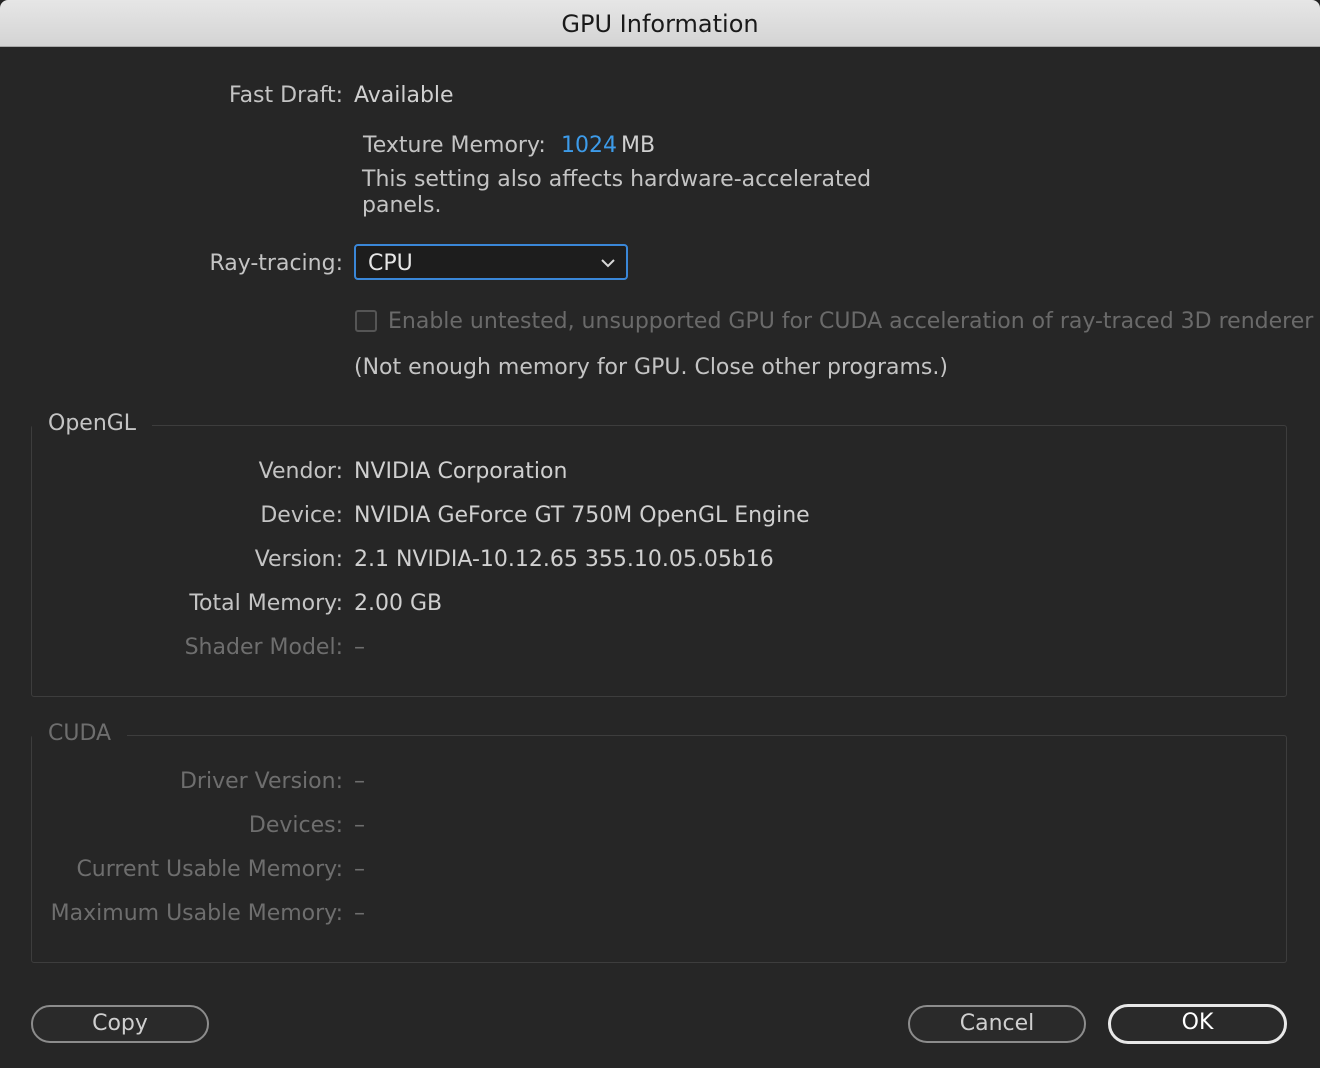 This screenshot has height=1068, width=1320. What do you see at coordinates (491, 262) in the screenshot?
I see `ray-tracing-dropdown: CPU` at bounding box center [491, 262].